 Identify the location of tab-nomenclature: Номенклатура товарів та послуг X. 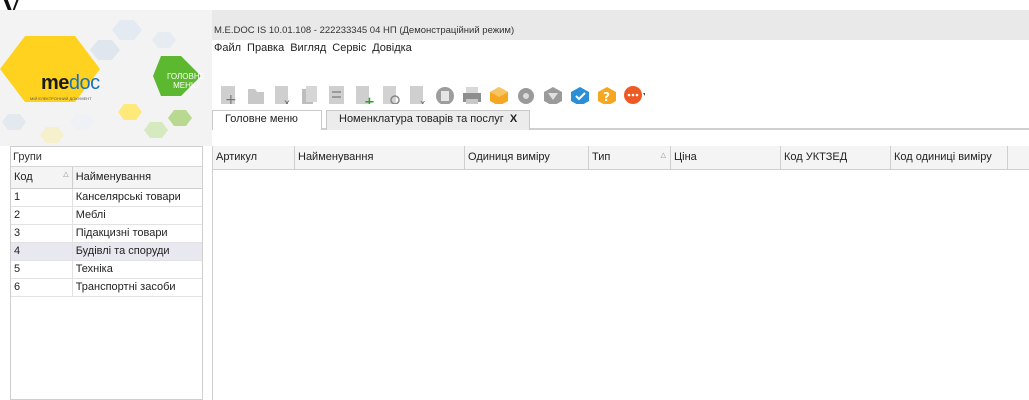
(428, 120).